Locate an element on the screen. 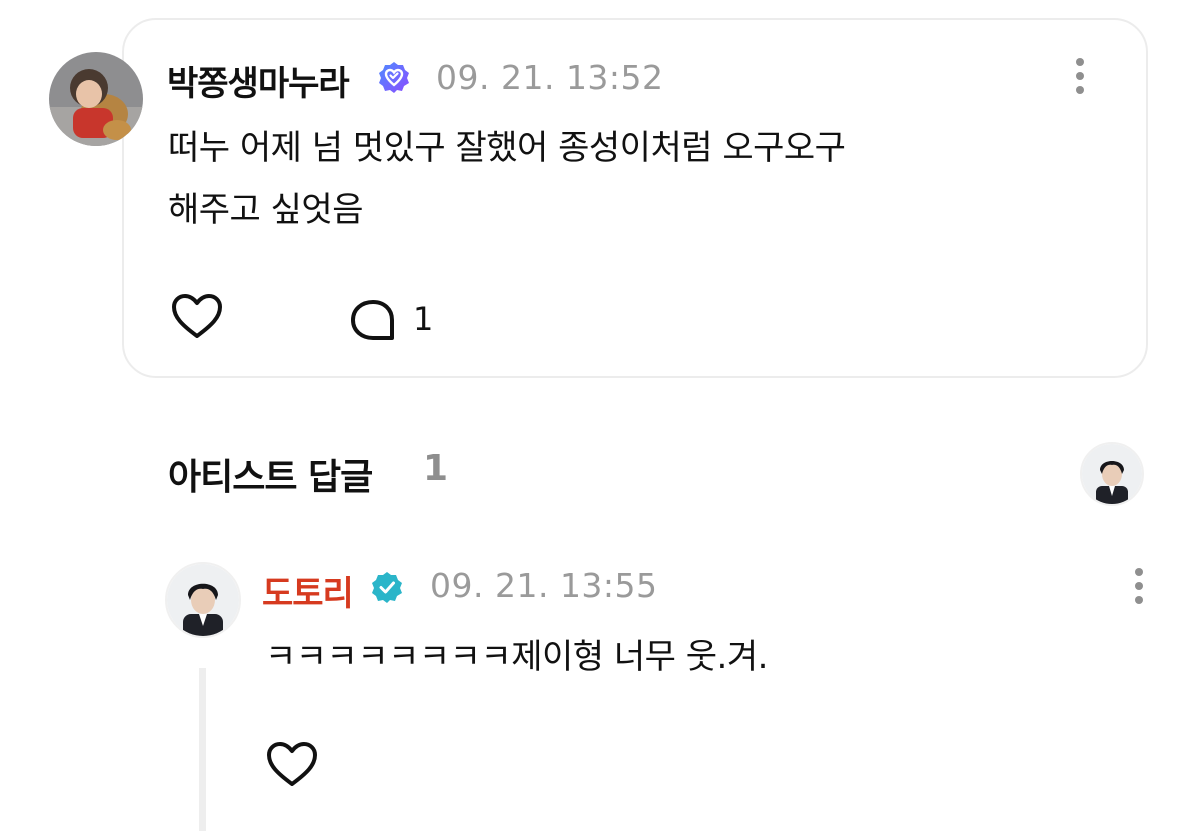  comment-timestamp: 09. 21. 13:52 is located at coordinates (550, 77).